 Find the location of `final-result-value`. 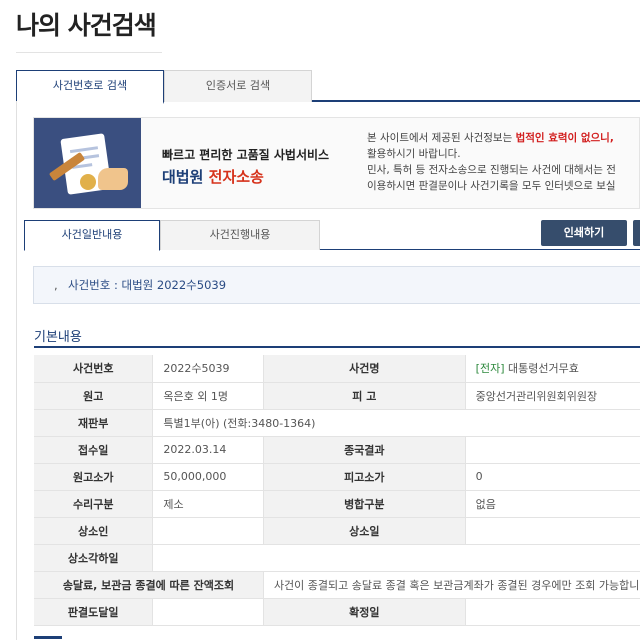

final-result-value is located at coordinates (552, 450).